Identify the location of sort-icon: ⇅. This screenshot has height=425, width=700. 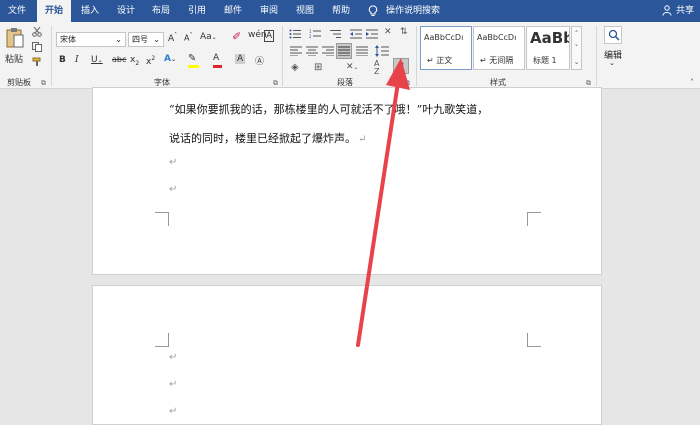
(404, 32).